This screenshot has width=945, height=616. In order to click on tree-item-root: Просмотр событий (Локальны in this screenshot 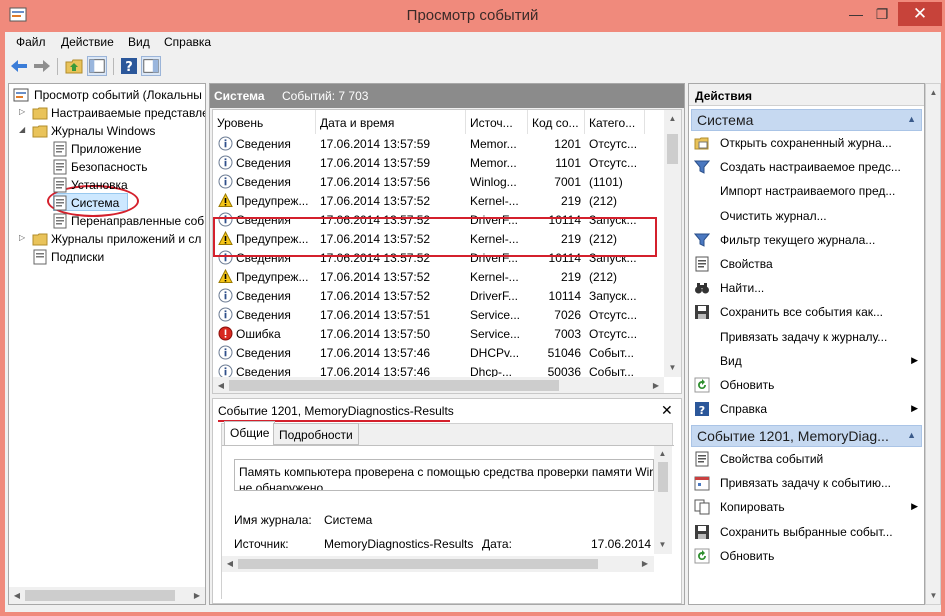, I will do `click(108, 95)`.